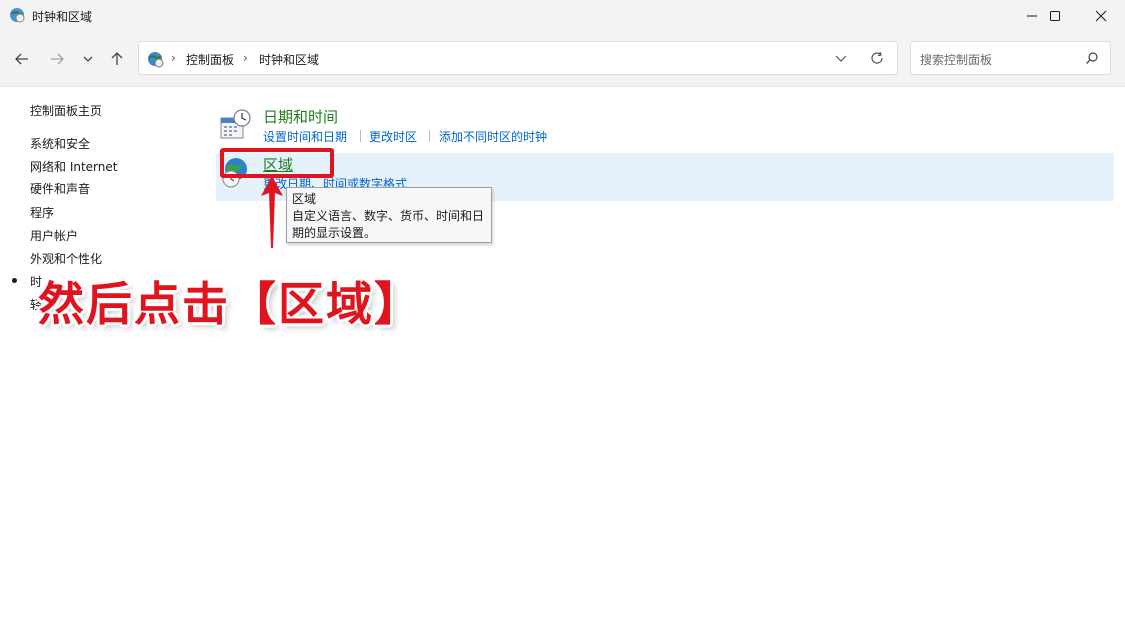 The height and width of the screenshot is (634, 1125). What do you see at coordinates (236, 125) in the screenshot?
I see `calendar-clock-icon` at bounding box center [236, 125].